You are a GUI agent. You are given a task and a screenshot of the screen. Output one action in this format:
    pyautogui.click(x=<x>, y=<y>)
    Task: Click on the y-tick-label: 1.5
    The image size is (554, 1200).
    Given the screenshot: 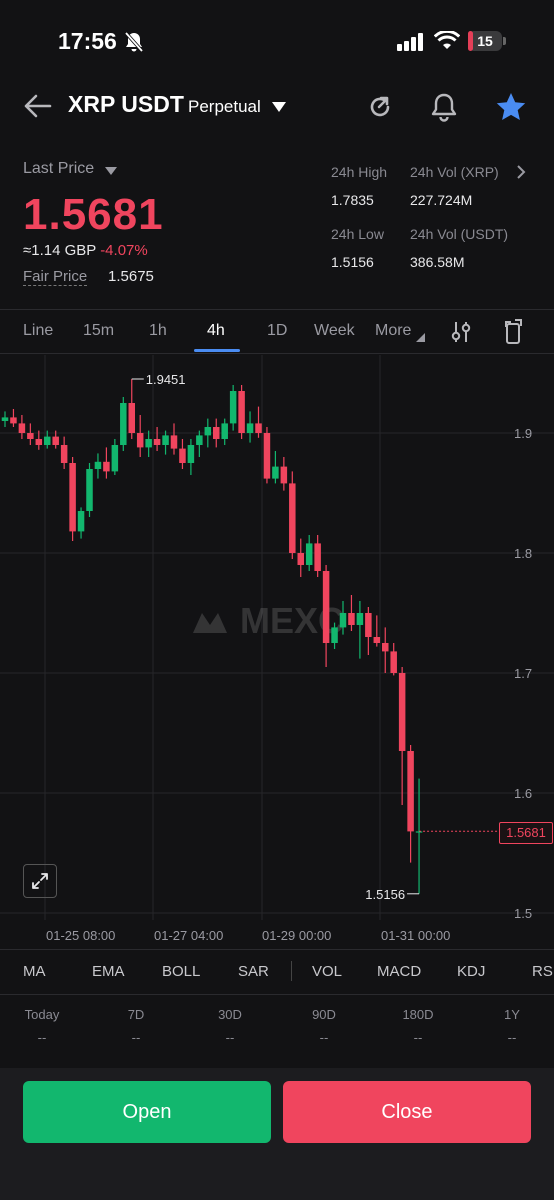 What is the action you would take?
    pyautogui.click(x=523, y=913)
    